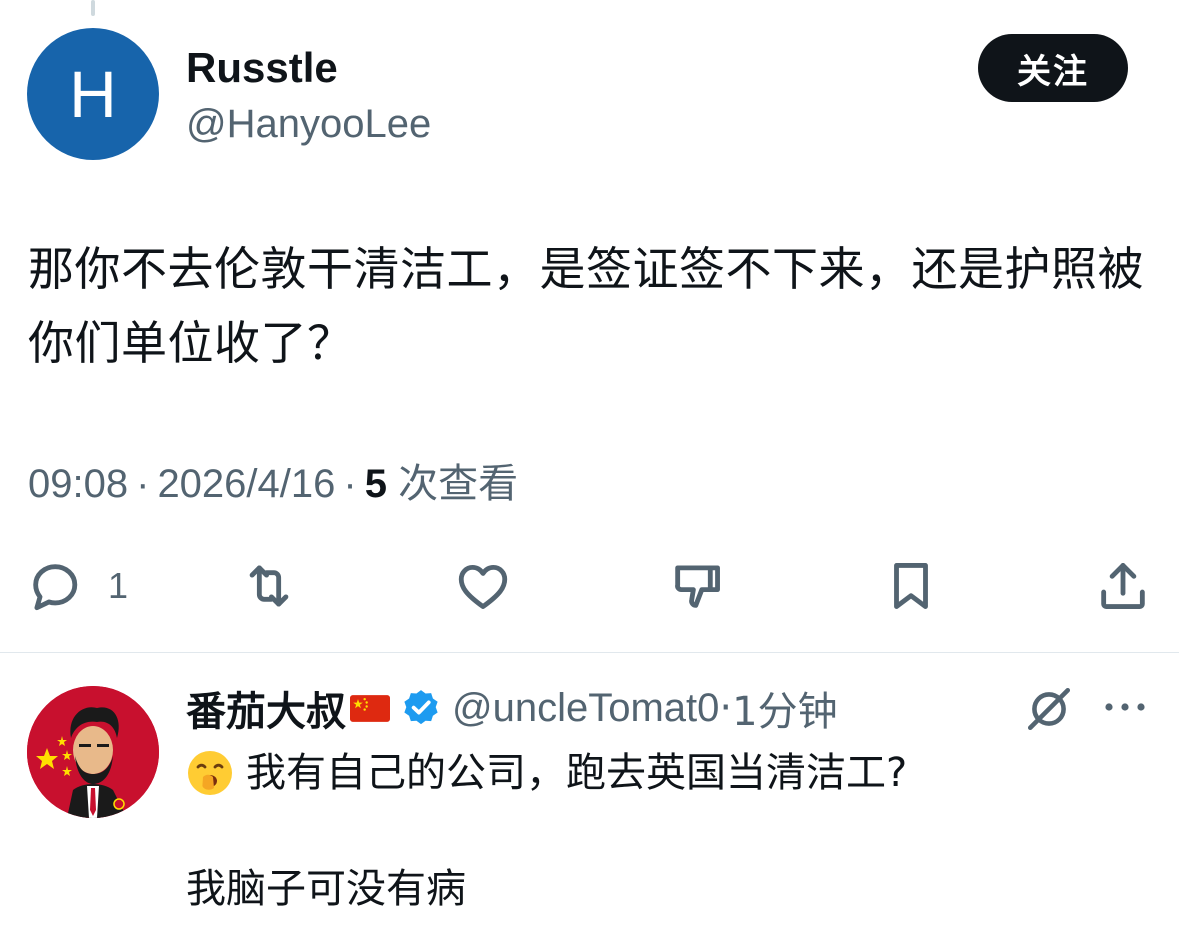  I want to click on dislike-button, so click(697, 586).